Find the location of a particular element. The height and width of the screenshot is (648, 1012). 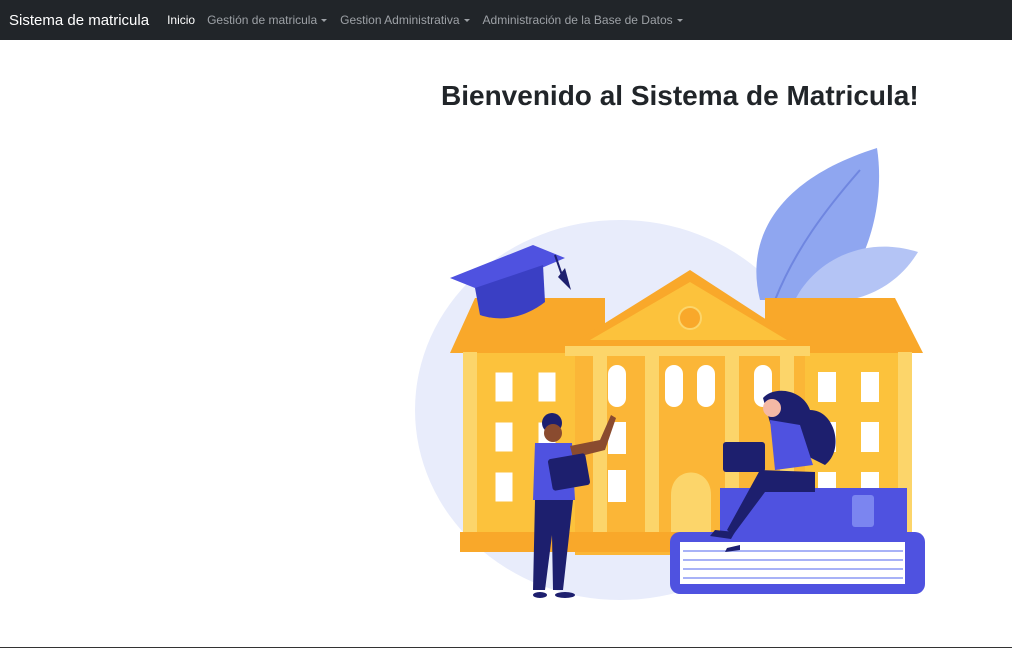

building-door is located at coordinates (691, 502).